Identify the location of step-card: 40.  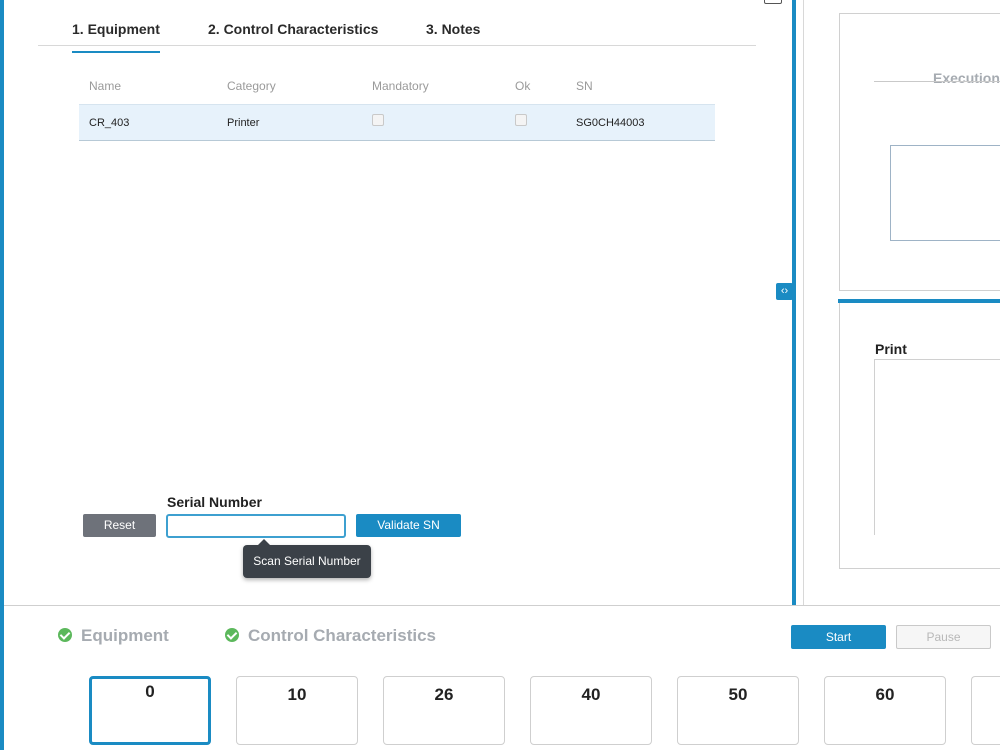
(591, 710).